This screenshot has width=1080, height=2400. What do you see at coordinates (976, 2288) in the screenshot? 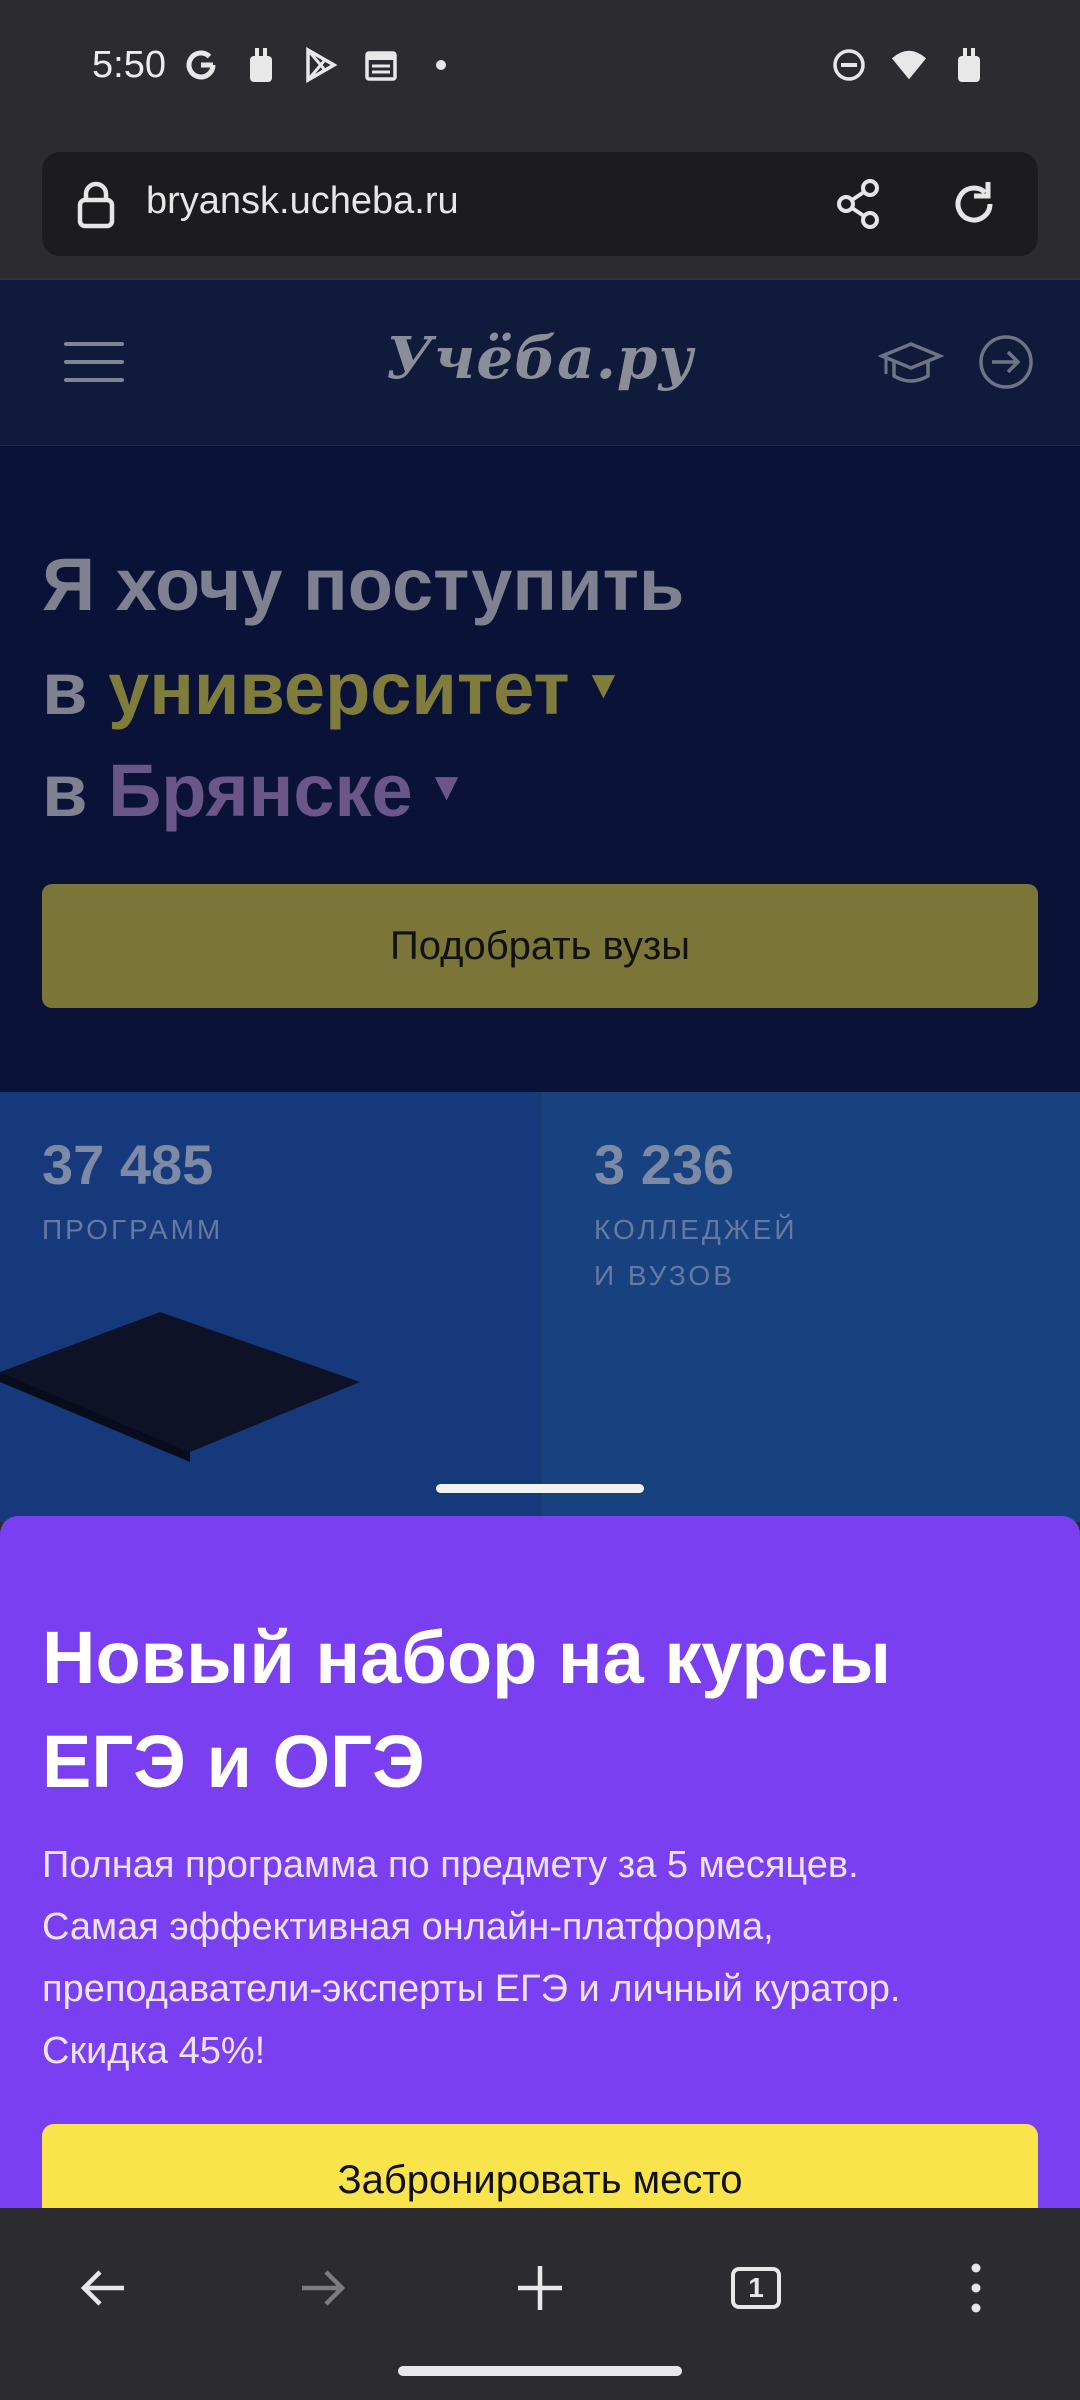
I see `more-menu-icon` at bounding box center [976, 2288].